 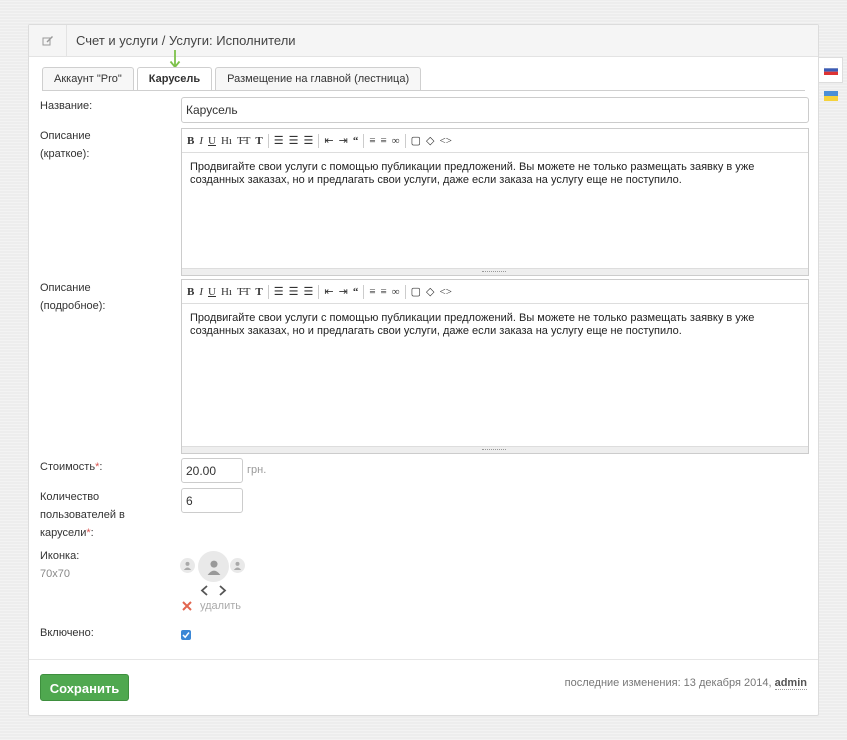 I want to click on save-button: Сохранить, so click(x=84, y=687).